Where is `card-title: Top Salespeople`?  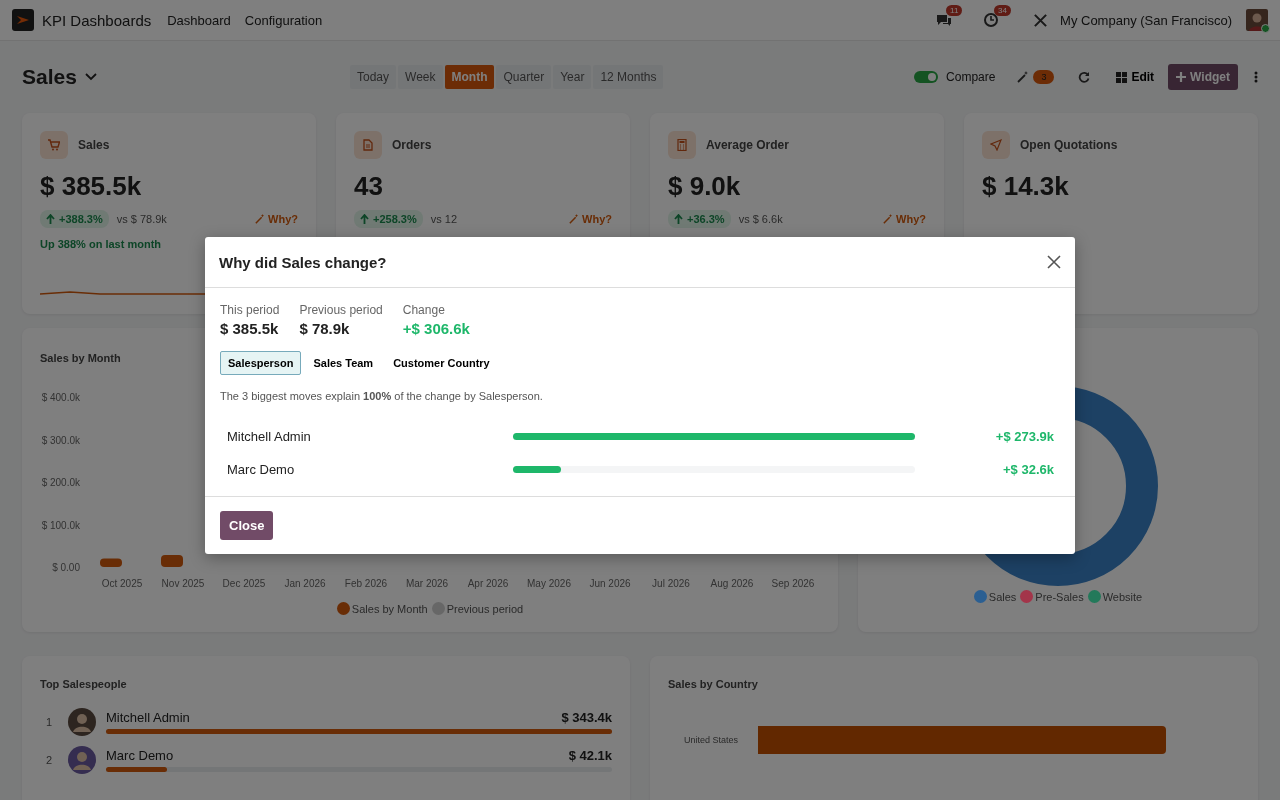 card-title: Top Salespeople is located at coordinates (83, 684).